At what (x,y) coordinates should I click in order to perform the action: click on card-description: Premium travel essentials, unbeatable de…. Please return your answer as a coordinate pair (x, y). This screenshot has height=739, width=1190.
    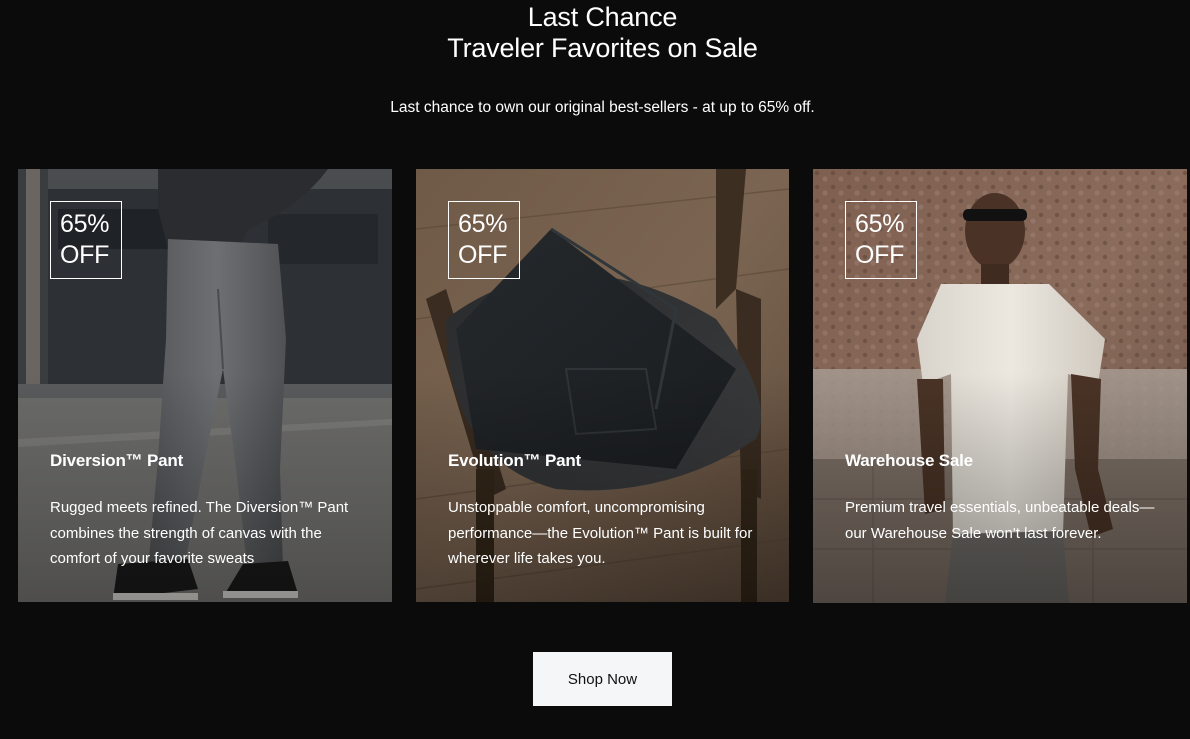
    Looking at the image, I should click on (1000, 520).